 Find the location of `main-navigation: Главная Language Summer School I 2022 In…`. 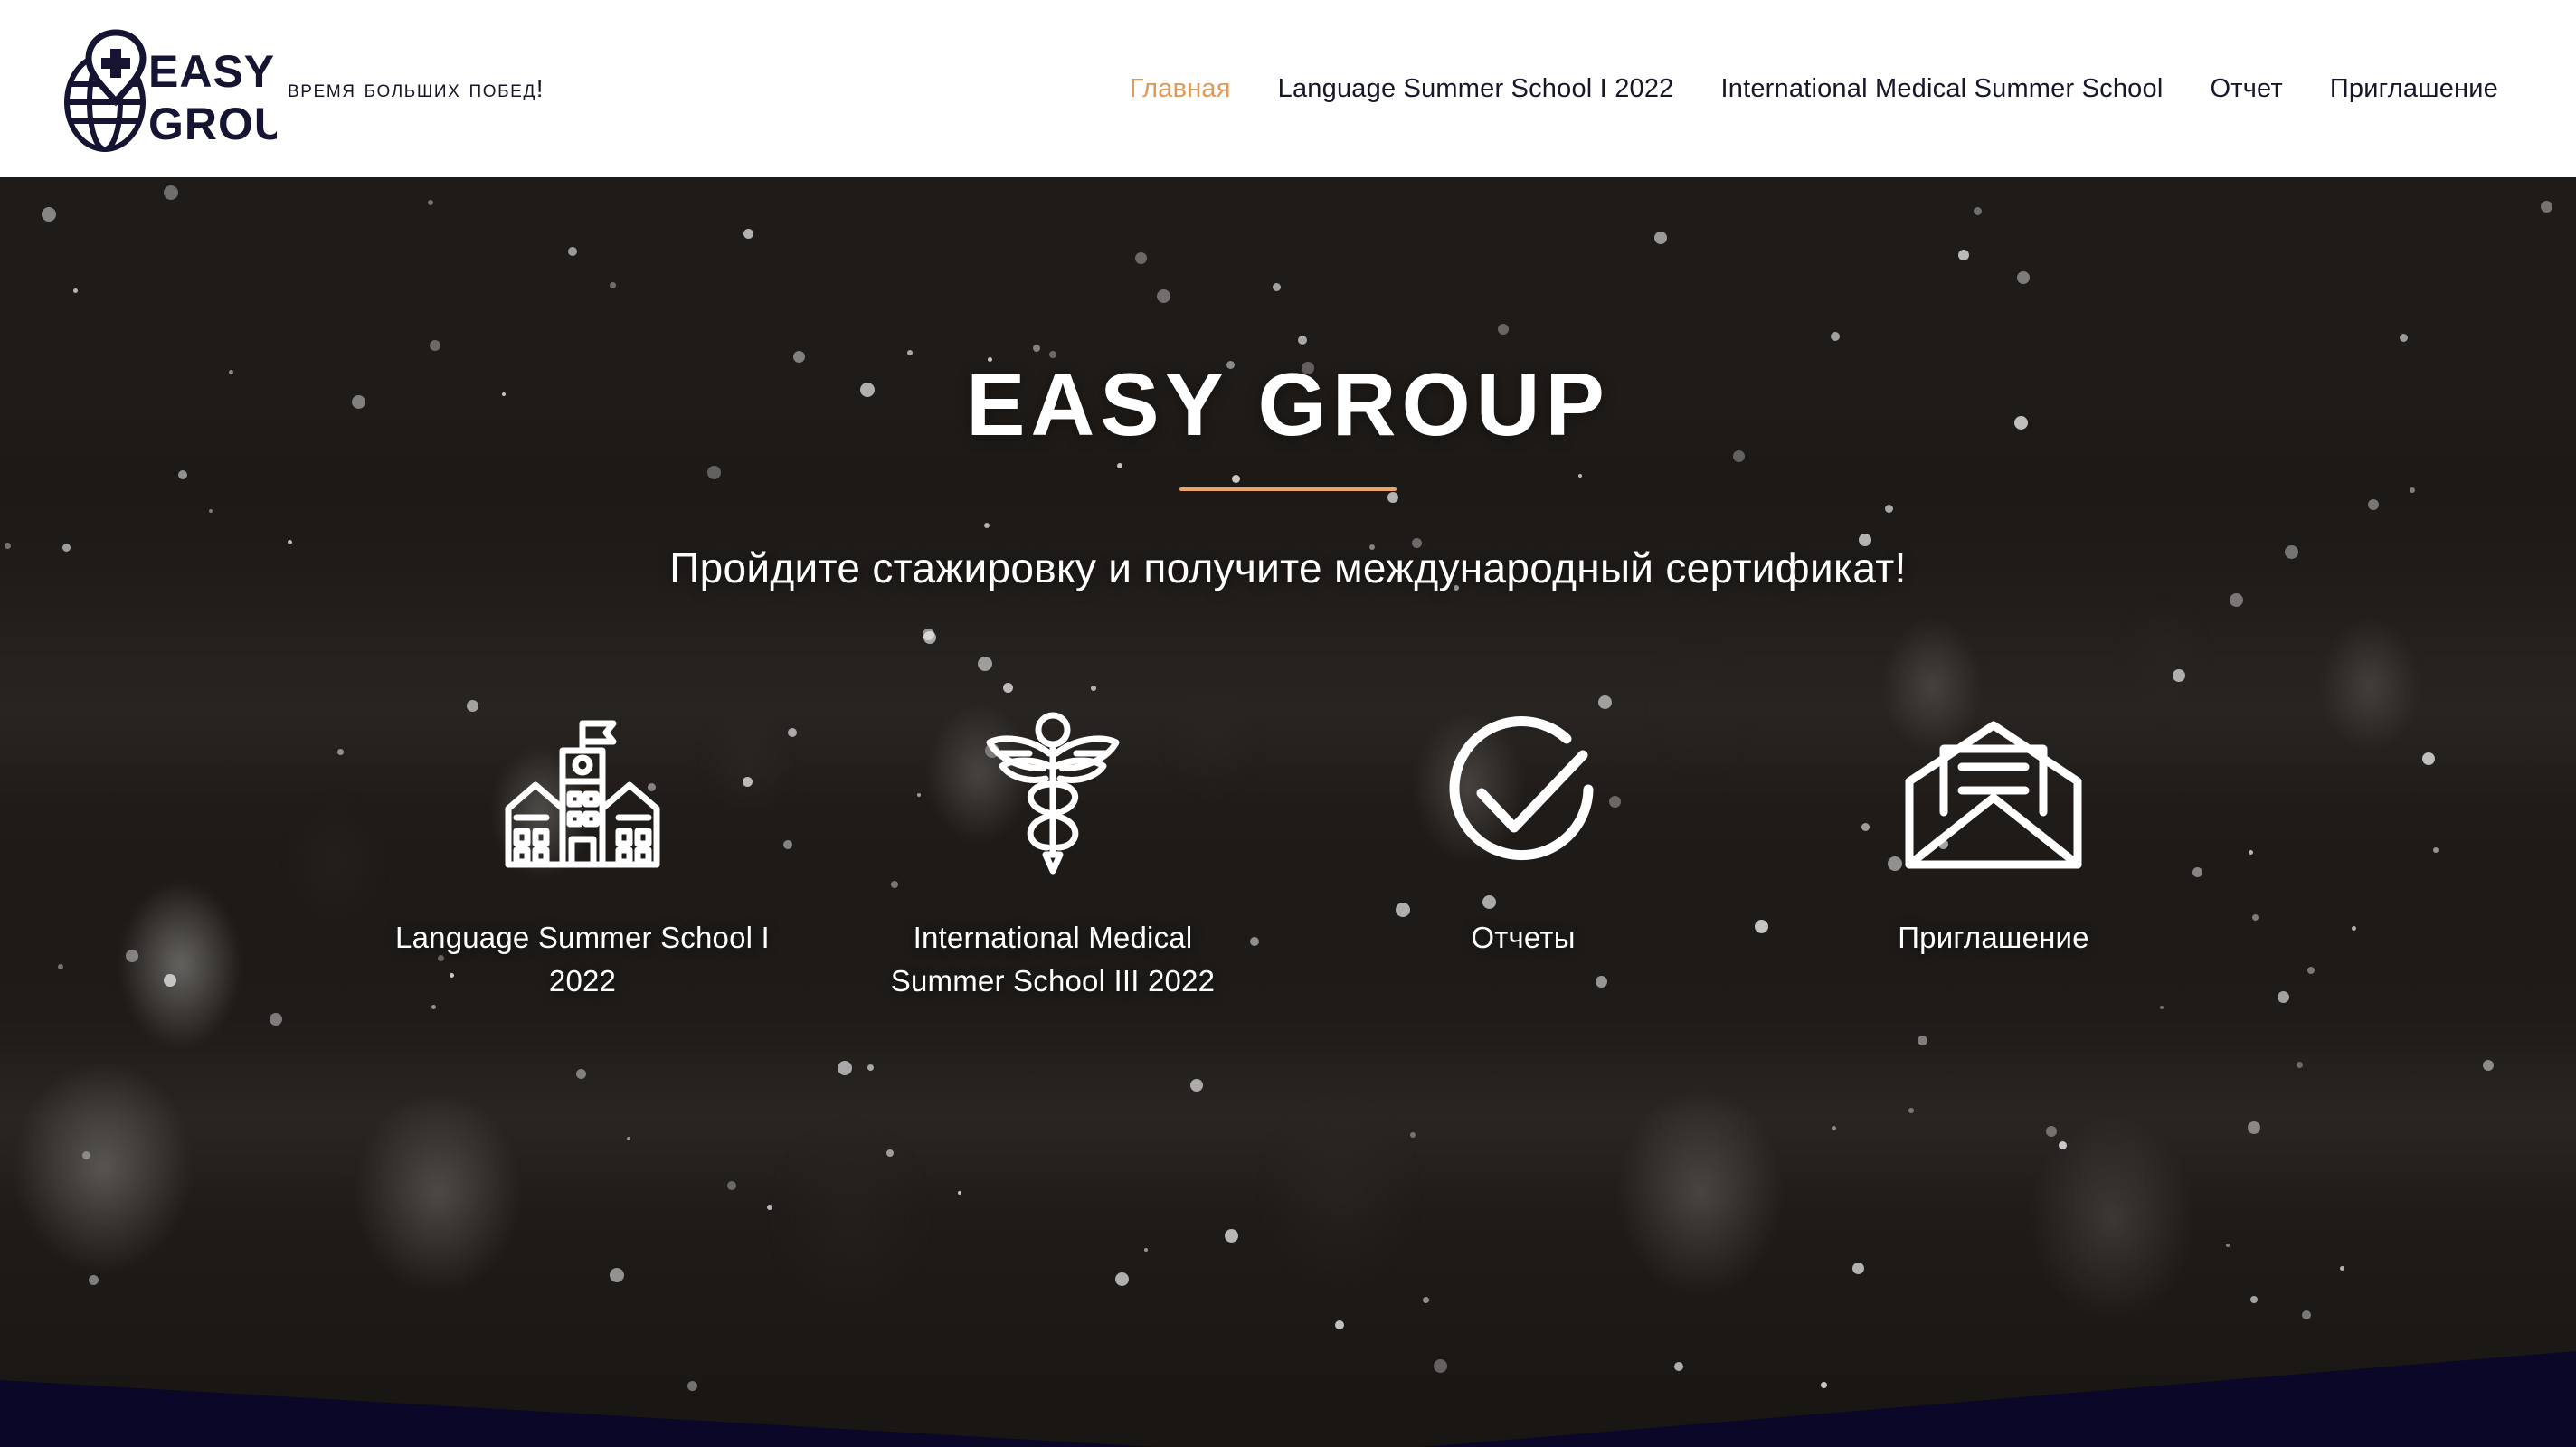

main-navigation: Главная Language Summer School I 2022 In… is located at coordinates (1814, 89).